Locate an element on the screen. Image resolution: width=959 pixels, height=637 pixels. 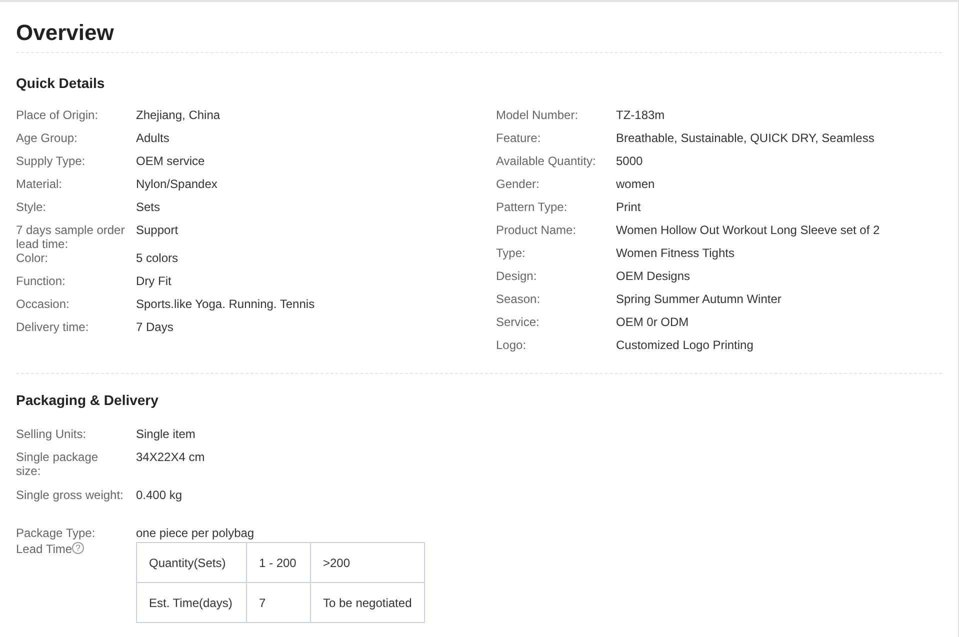
section-heading: Packaging & Delivery is located at coordinates (88, 401).